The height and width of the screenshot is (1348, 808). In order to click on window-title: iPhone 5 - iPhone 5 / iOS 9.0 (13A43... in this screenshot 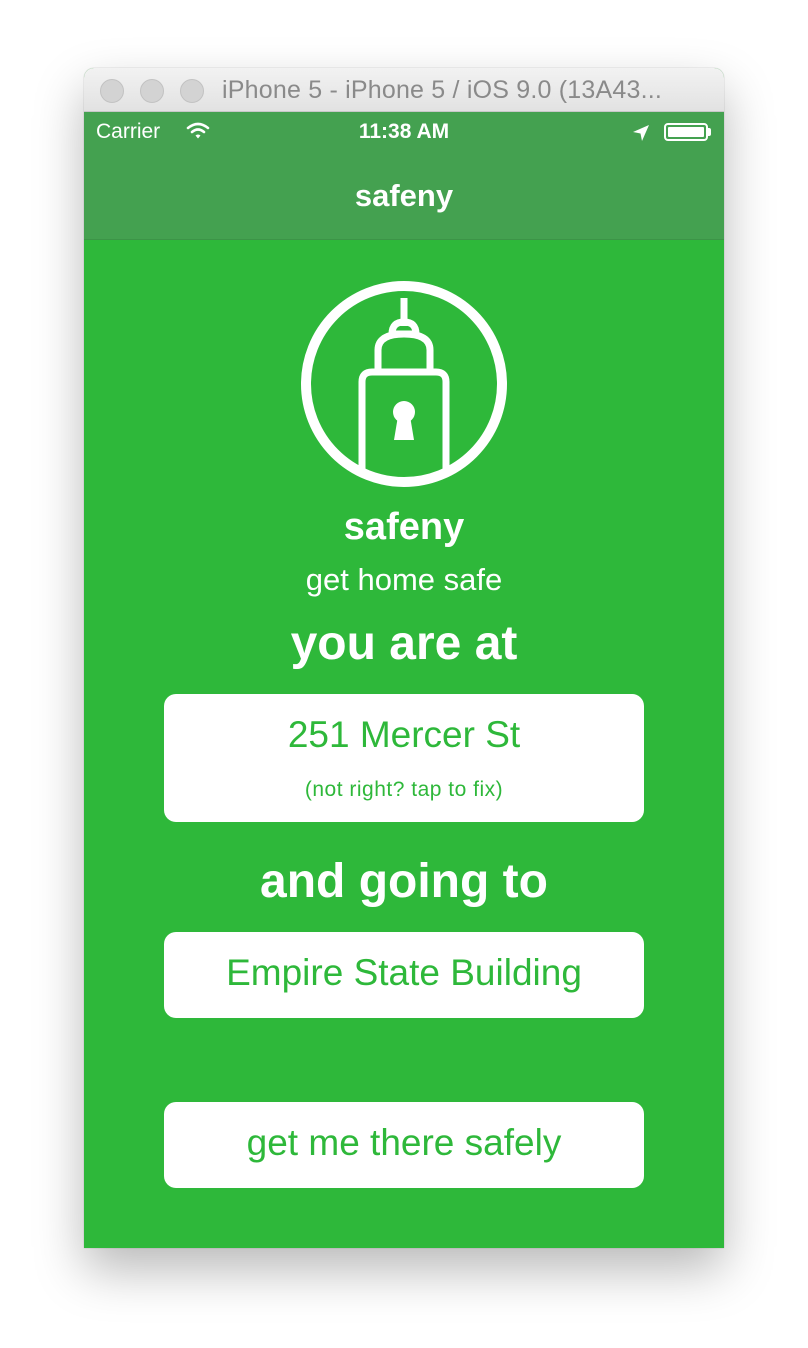, I will do `click(442, 90)`.